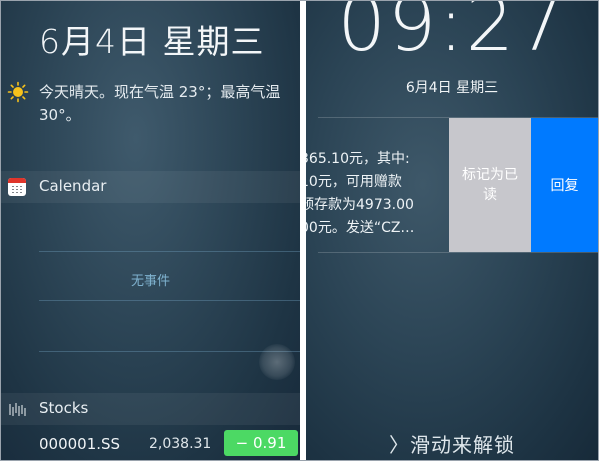  I want to click on stock-change-badge: − 0.91, so click(261, 443).